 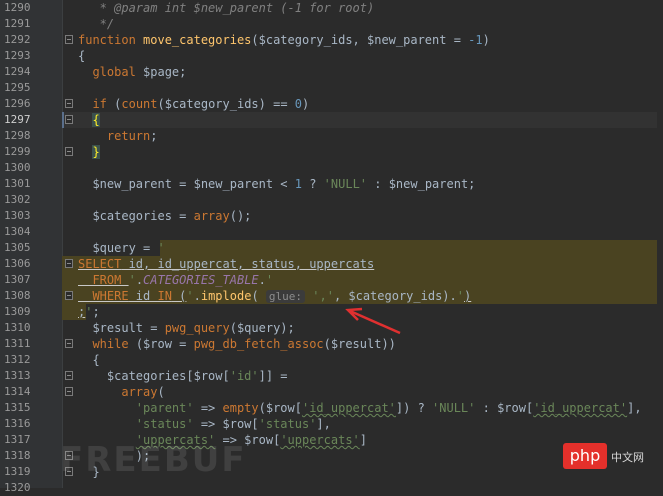 What do you see at coordinates (211, 216) in the screenshot?
I see `code-token: array` at bounding box center [211, 216].